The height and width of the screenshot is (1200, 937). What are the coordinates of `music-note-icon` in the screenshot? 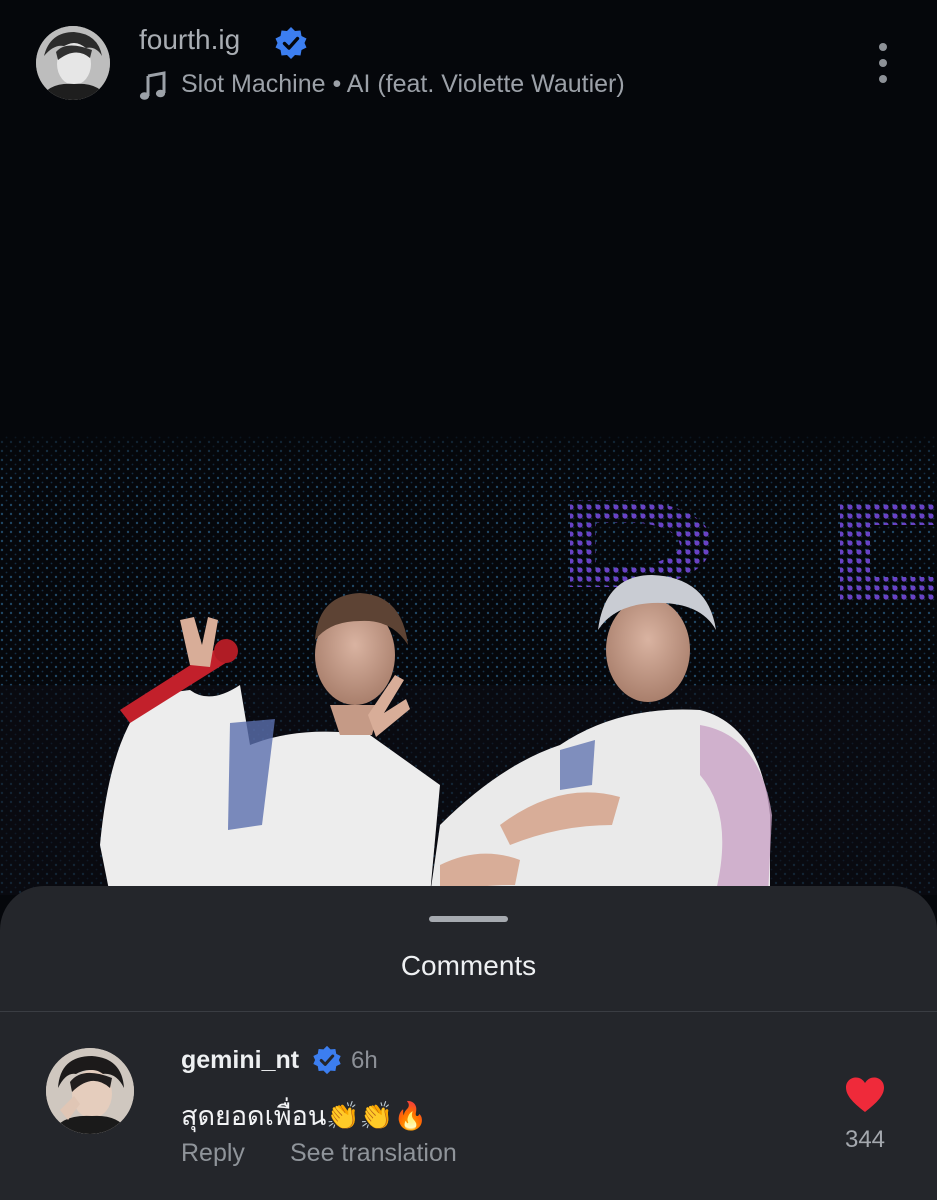 It's located at (152, 85).